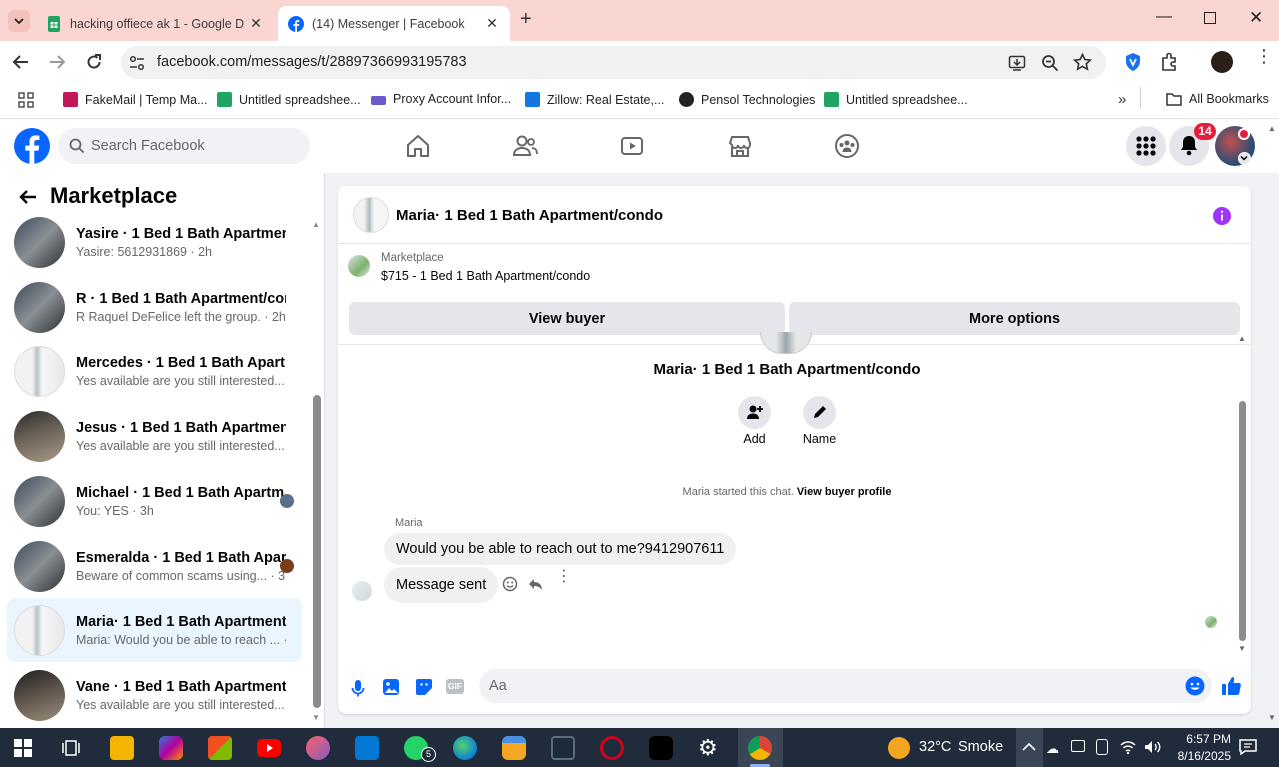  What do you see at coordinates (1272, 128) in the screenshot?
I see `page-scroll-up-arrow: ▲` at bounding box center [1272, 128].